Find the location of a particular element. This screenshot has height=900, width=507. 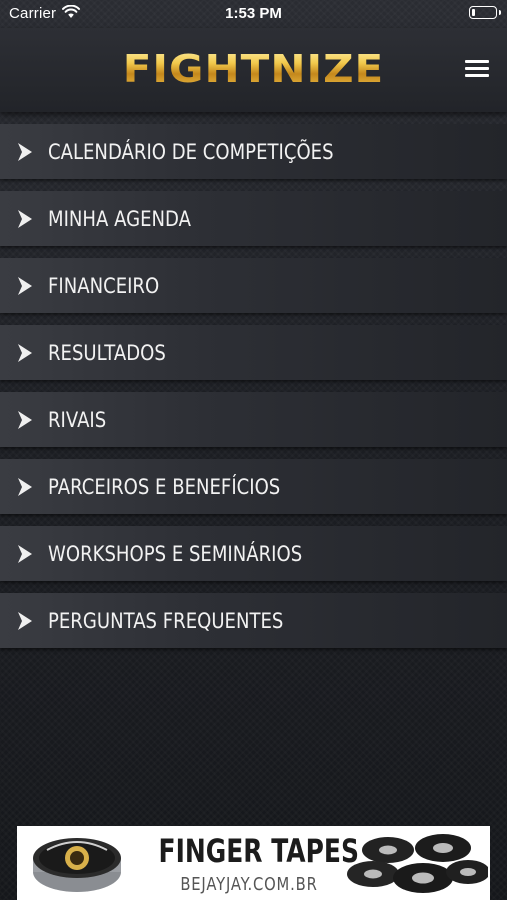

ad-banner: FINGER TAPES BEJAYJAY.COM.BR is located at coordinates (253, 863).